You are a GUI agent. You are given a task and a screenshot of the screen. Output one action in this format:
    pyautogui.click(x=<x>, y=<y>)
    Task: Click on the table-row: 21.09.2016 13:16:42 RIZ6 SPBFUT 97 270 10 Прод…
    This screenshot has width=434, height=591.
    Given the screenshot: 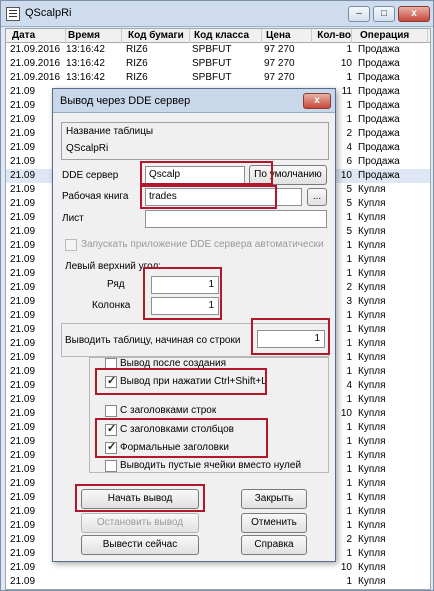 What is the action you would take?
    pyautogui.click(x=218, y=64)
    